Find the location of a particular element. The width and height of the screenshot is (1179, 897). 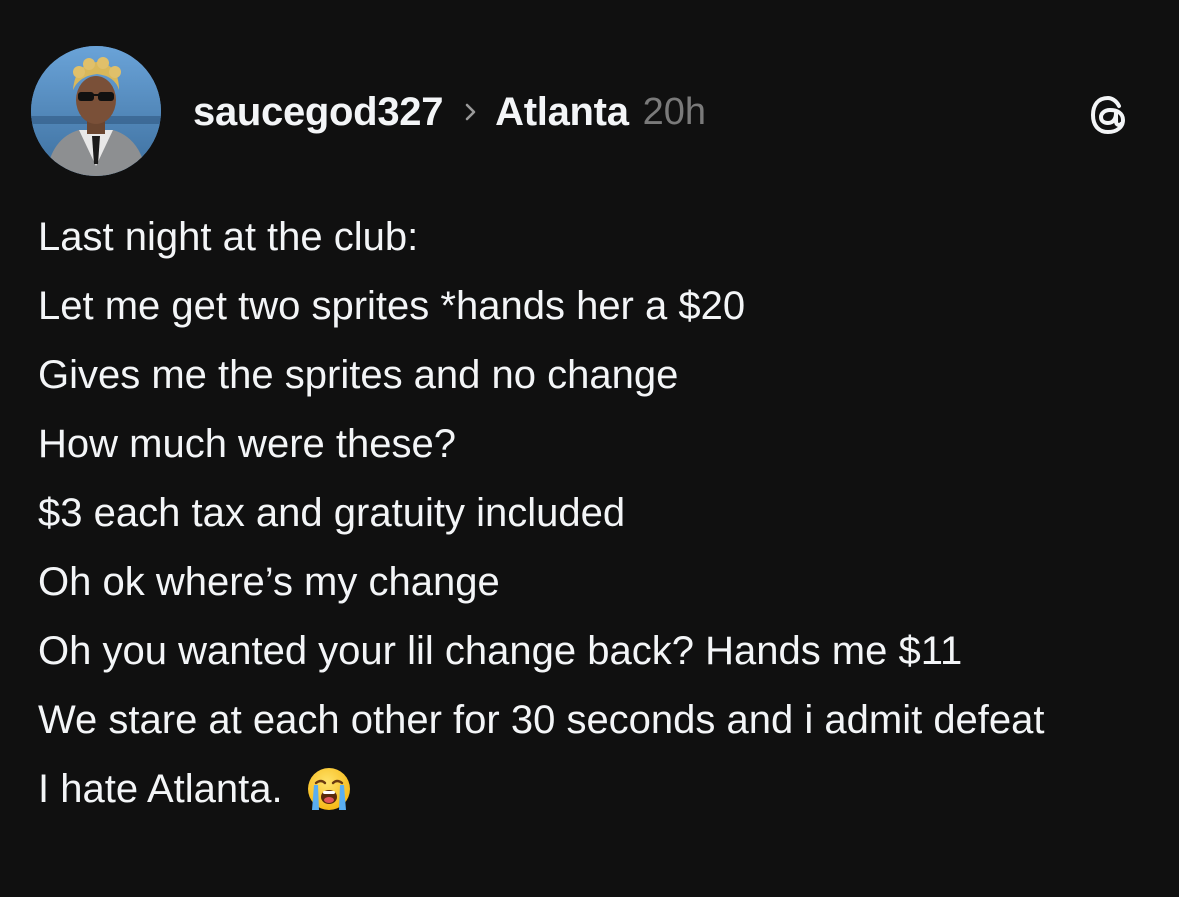

post-timestamp: 20h is located at coordinates (674, 111).